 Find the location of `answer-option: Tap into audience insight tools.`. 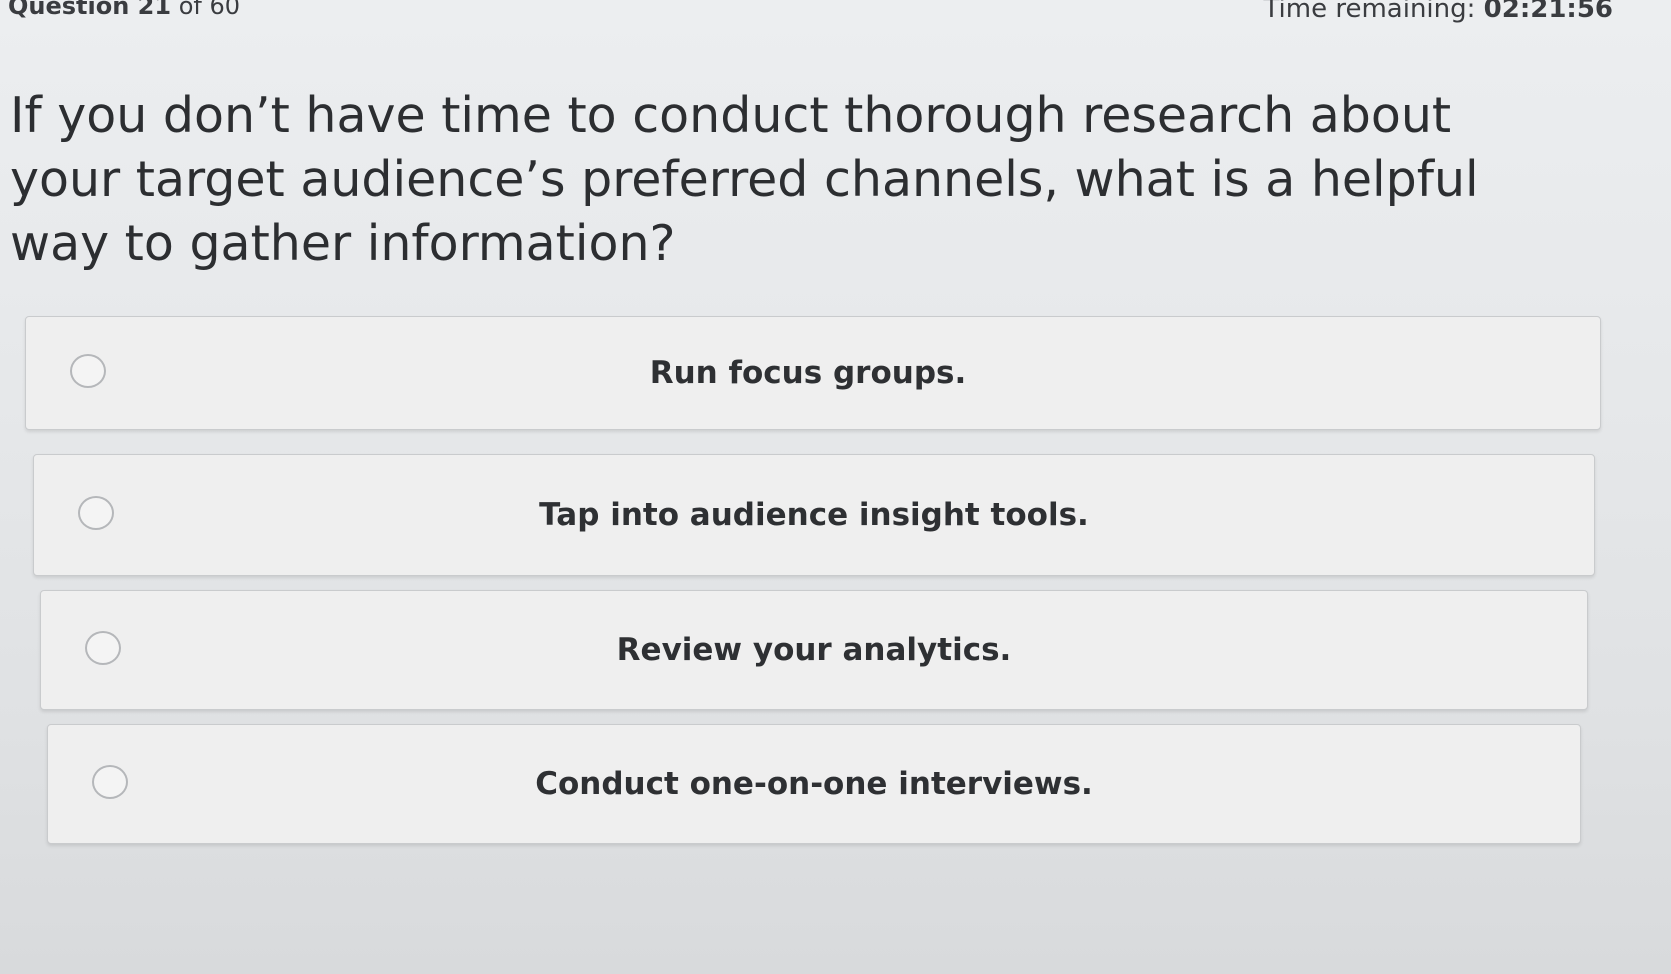

answer-option: Tap into audience insight tools. is located at coordinates (814, 515).